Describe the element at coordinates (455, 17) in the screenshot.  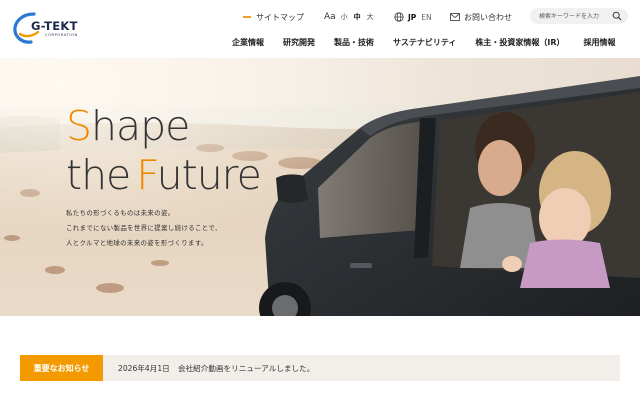
I see `mail-icon` at that location.